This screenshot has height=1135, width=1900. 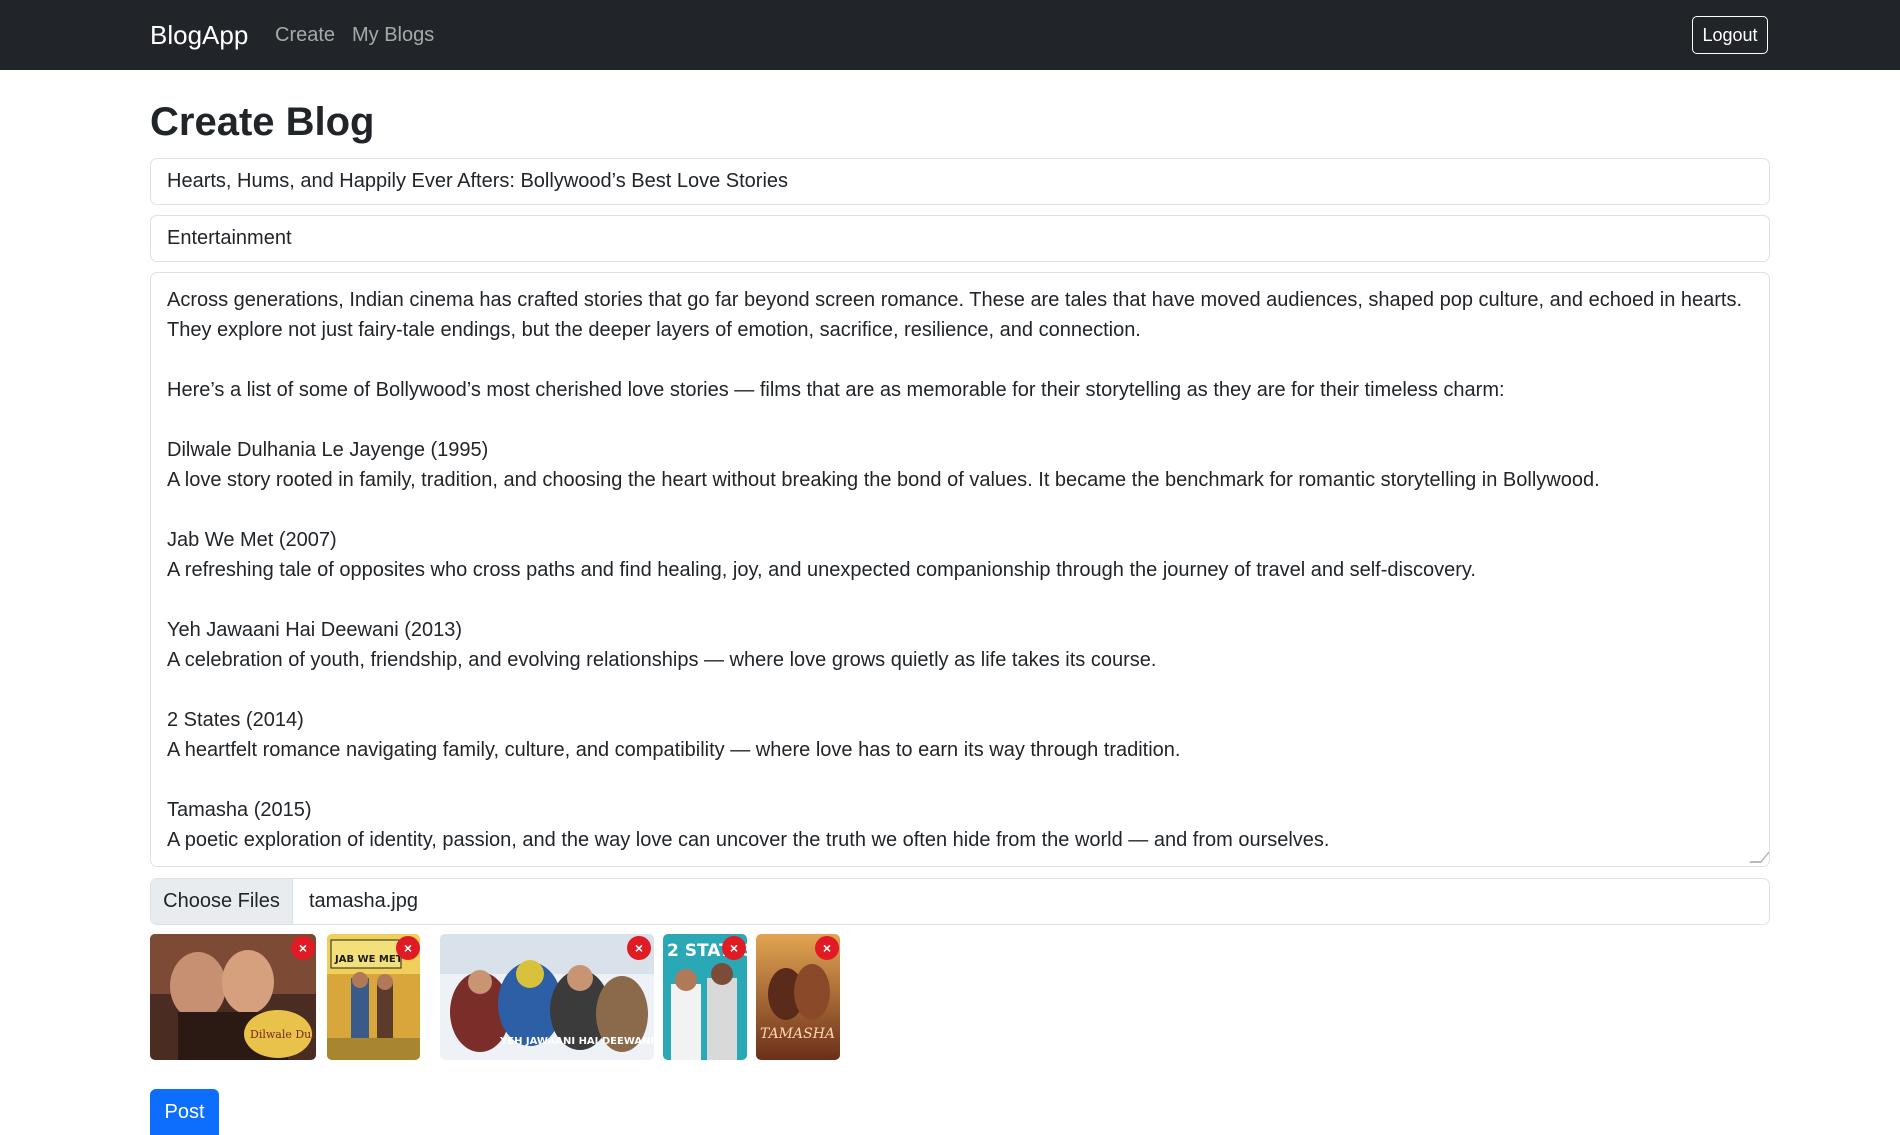 What do you see at coordinates (239, 810) in the screenshot?
I see `content-line: Tamasha (2015)` at bounding box center [239, 810].